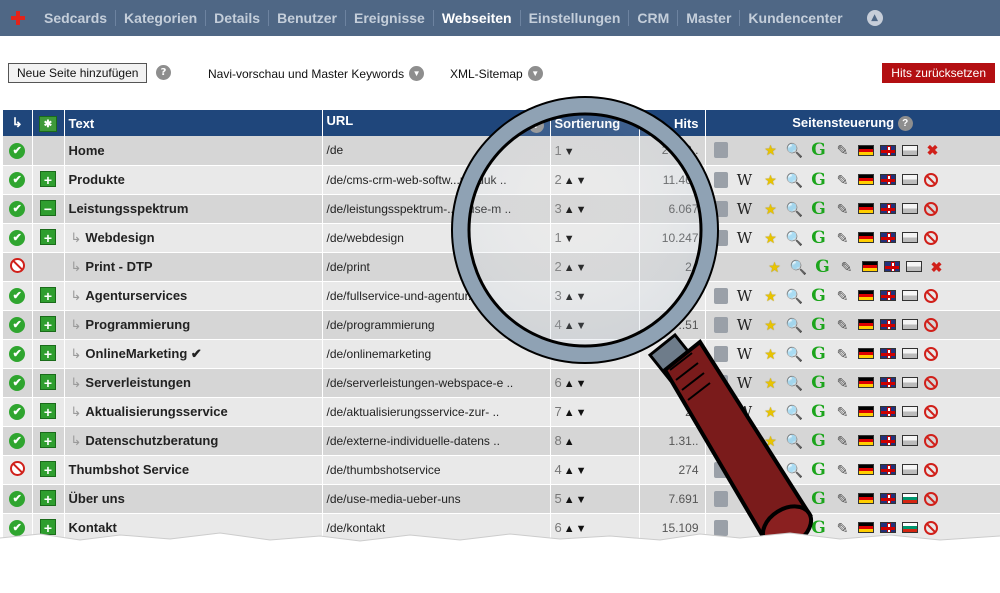 Image resolution: width=1000 pixels, height=593 pixels. Describe the element at coordinates (436, 123) in the screenshot. I see `column-header-url: URL?` at that location.